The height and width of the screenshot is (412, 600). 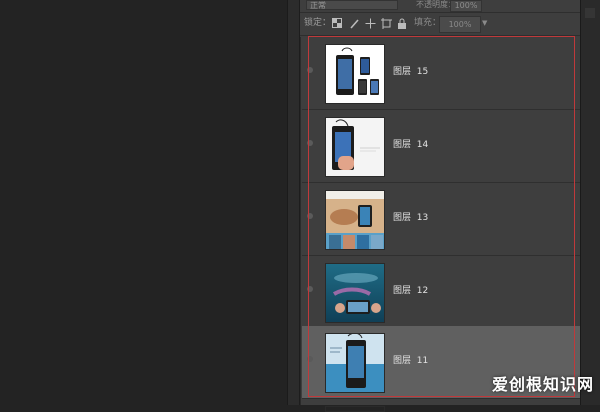 I want to click on lock-all-icon, so click(x=402, y=23).